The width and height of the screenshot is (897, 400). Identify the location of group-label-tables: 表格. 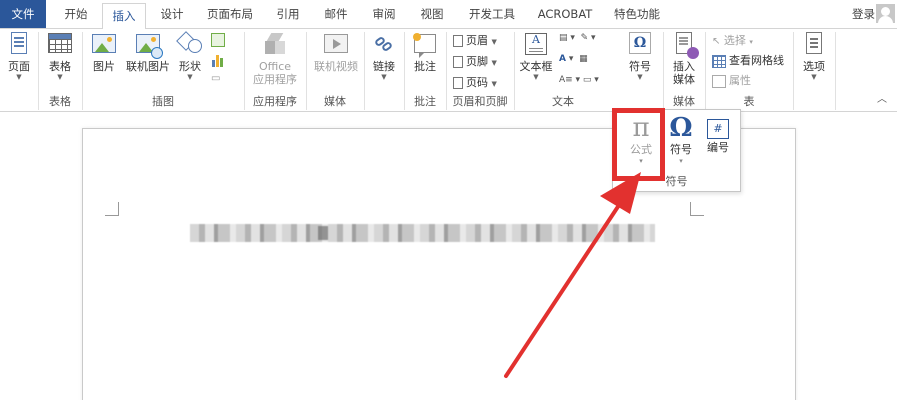
(60, 101).